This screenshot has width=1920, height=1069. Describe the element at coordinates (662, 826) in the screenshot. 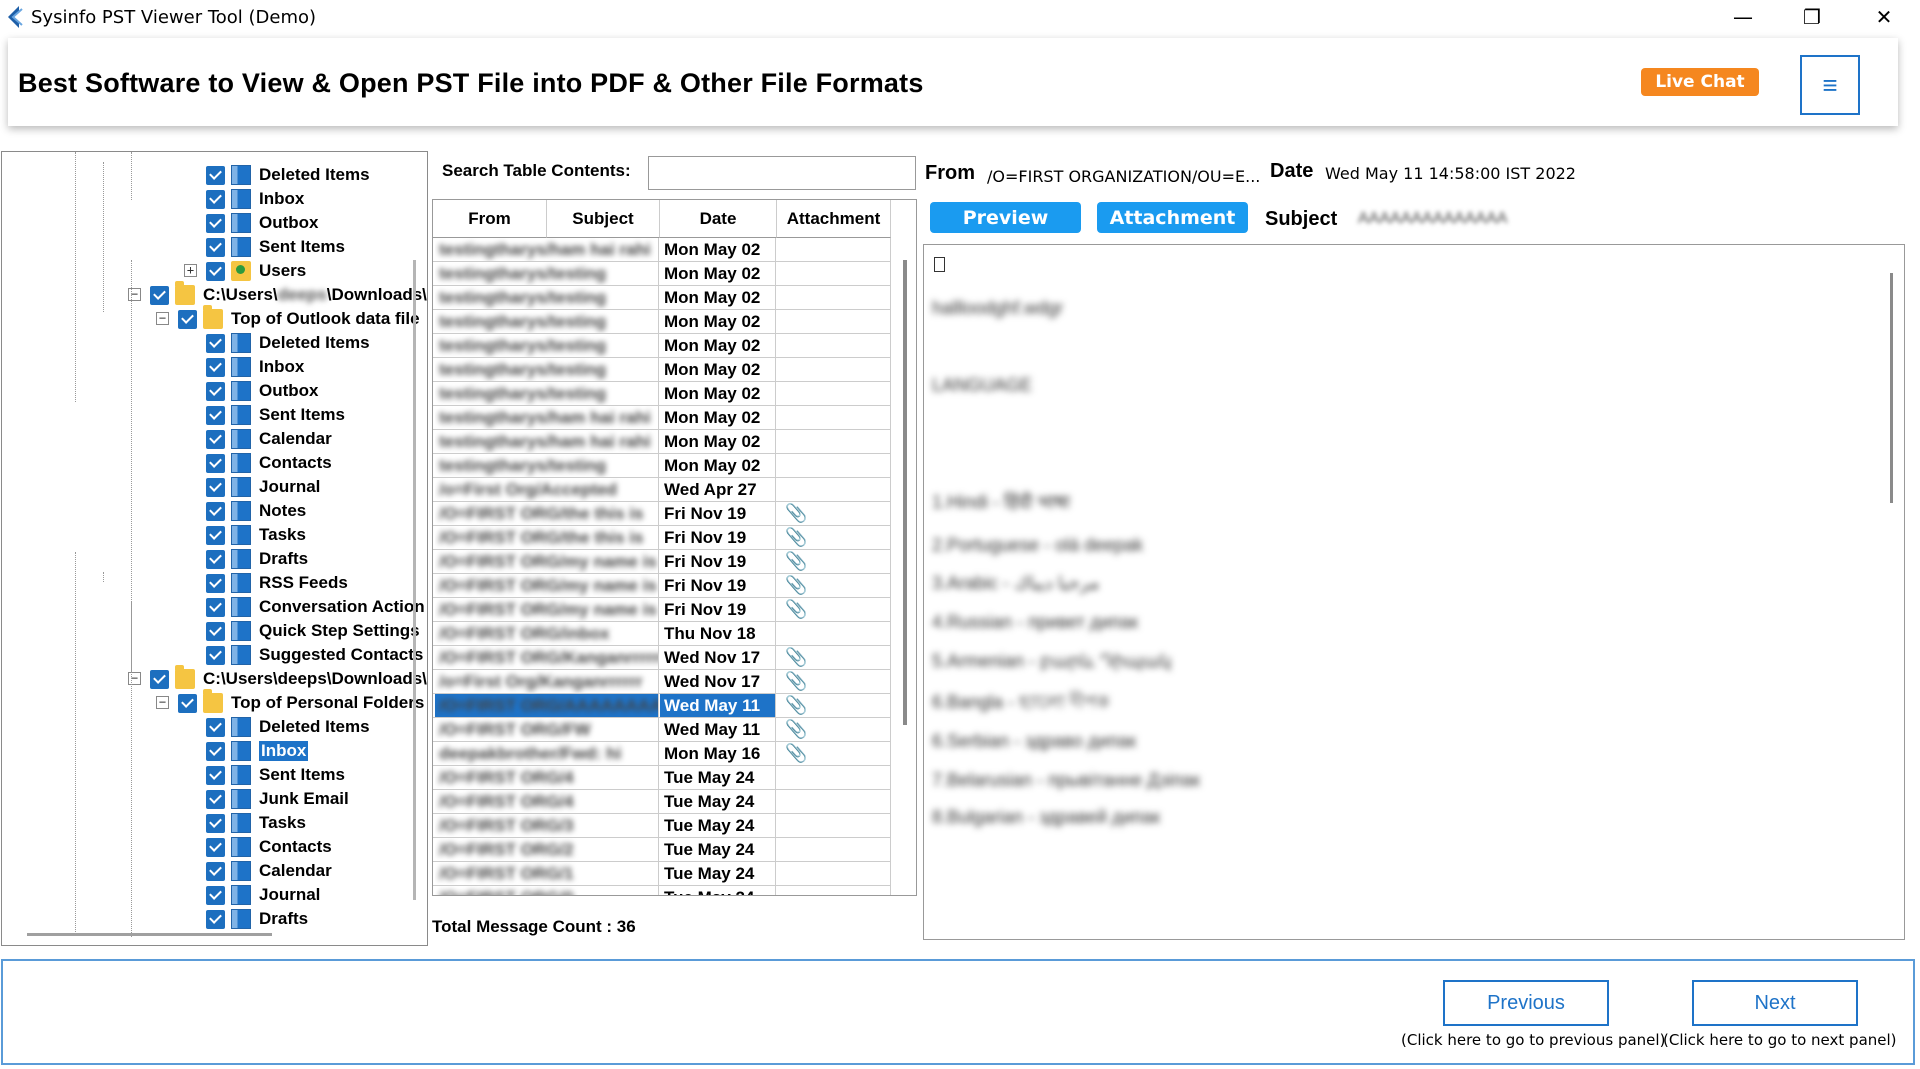

I see `table-row: /O=FIRST ORG/3 Tue May 24` at that location.